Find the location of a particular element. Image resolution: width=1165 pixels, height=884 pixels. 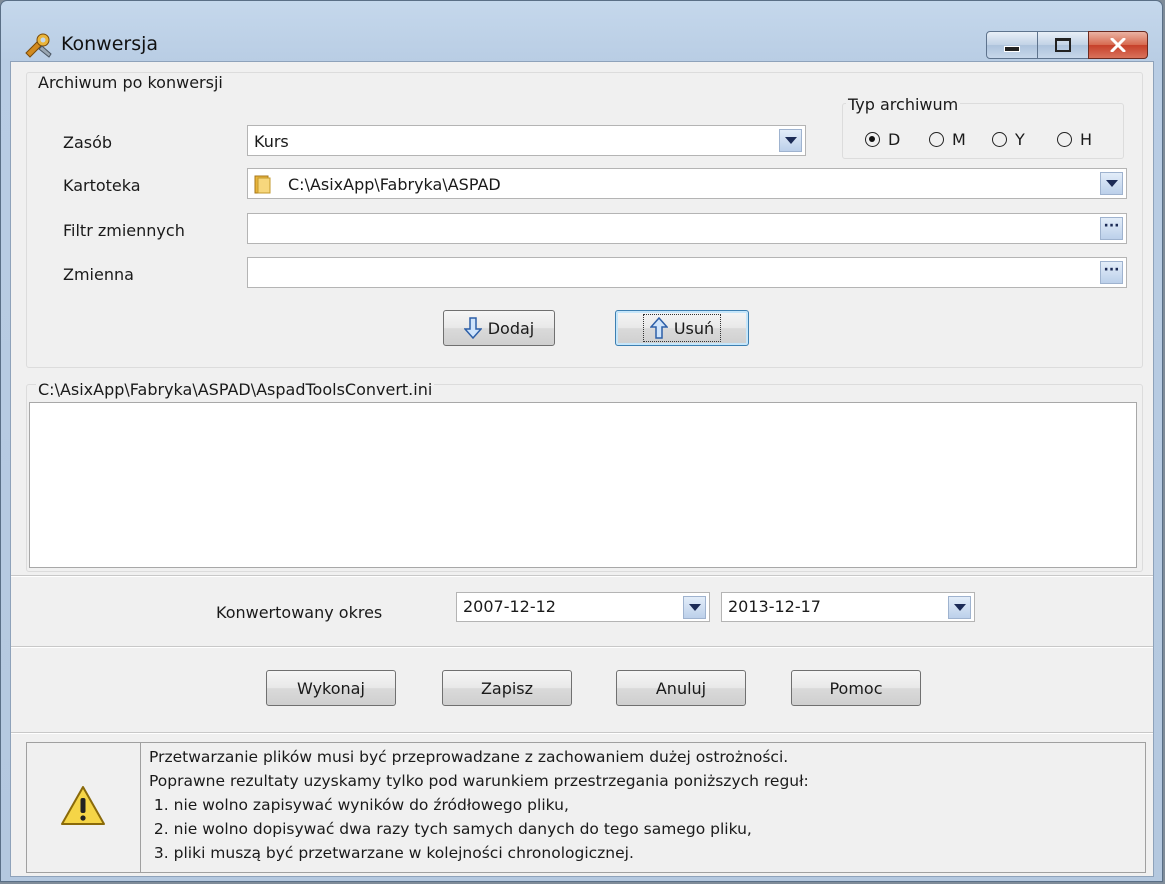

archive-type-label: Typ archiwum is located at coordinates (903, 104).